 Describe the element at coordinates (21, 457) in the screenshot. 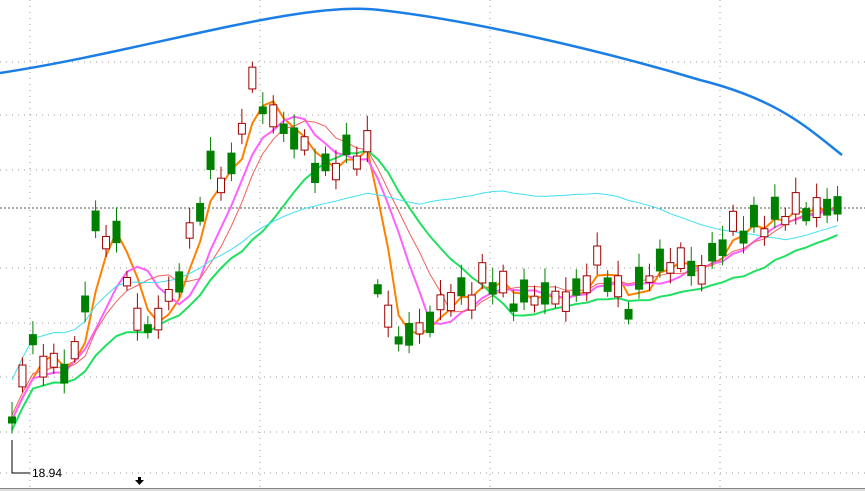

I see `leader-line` at that location.